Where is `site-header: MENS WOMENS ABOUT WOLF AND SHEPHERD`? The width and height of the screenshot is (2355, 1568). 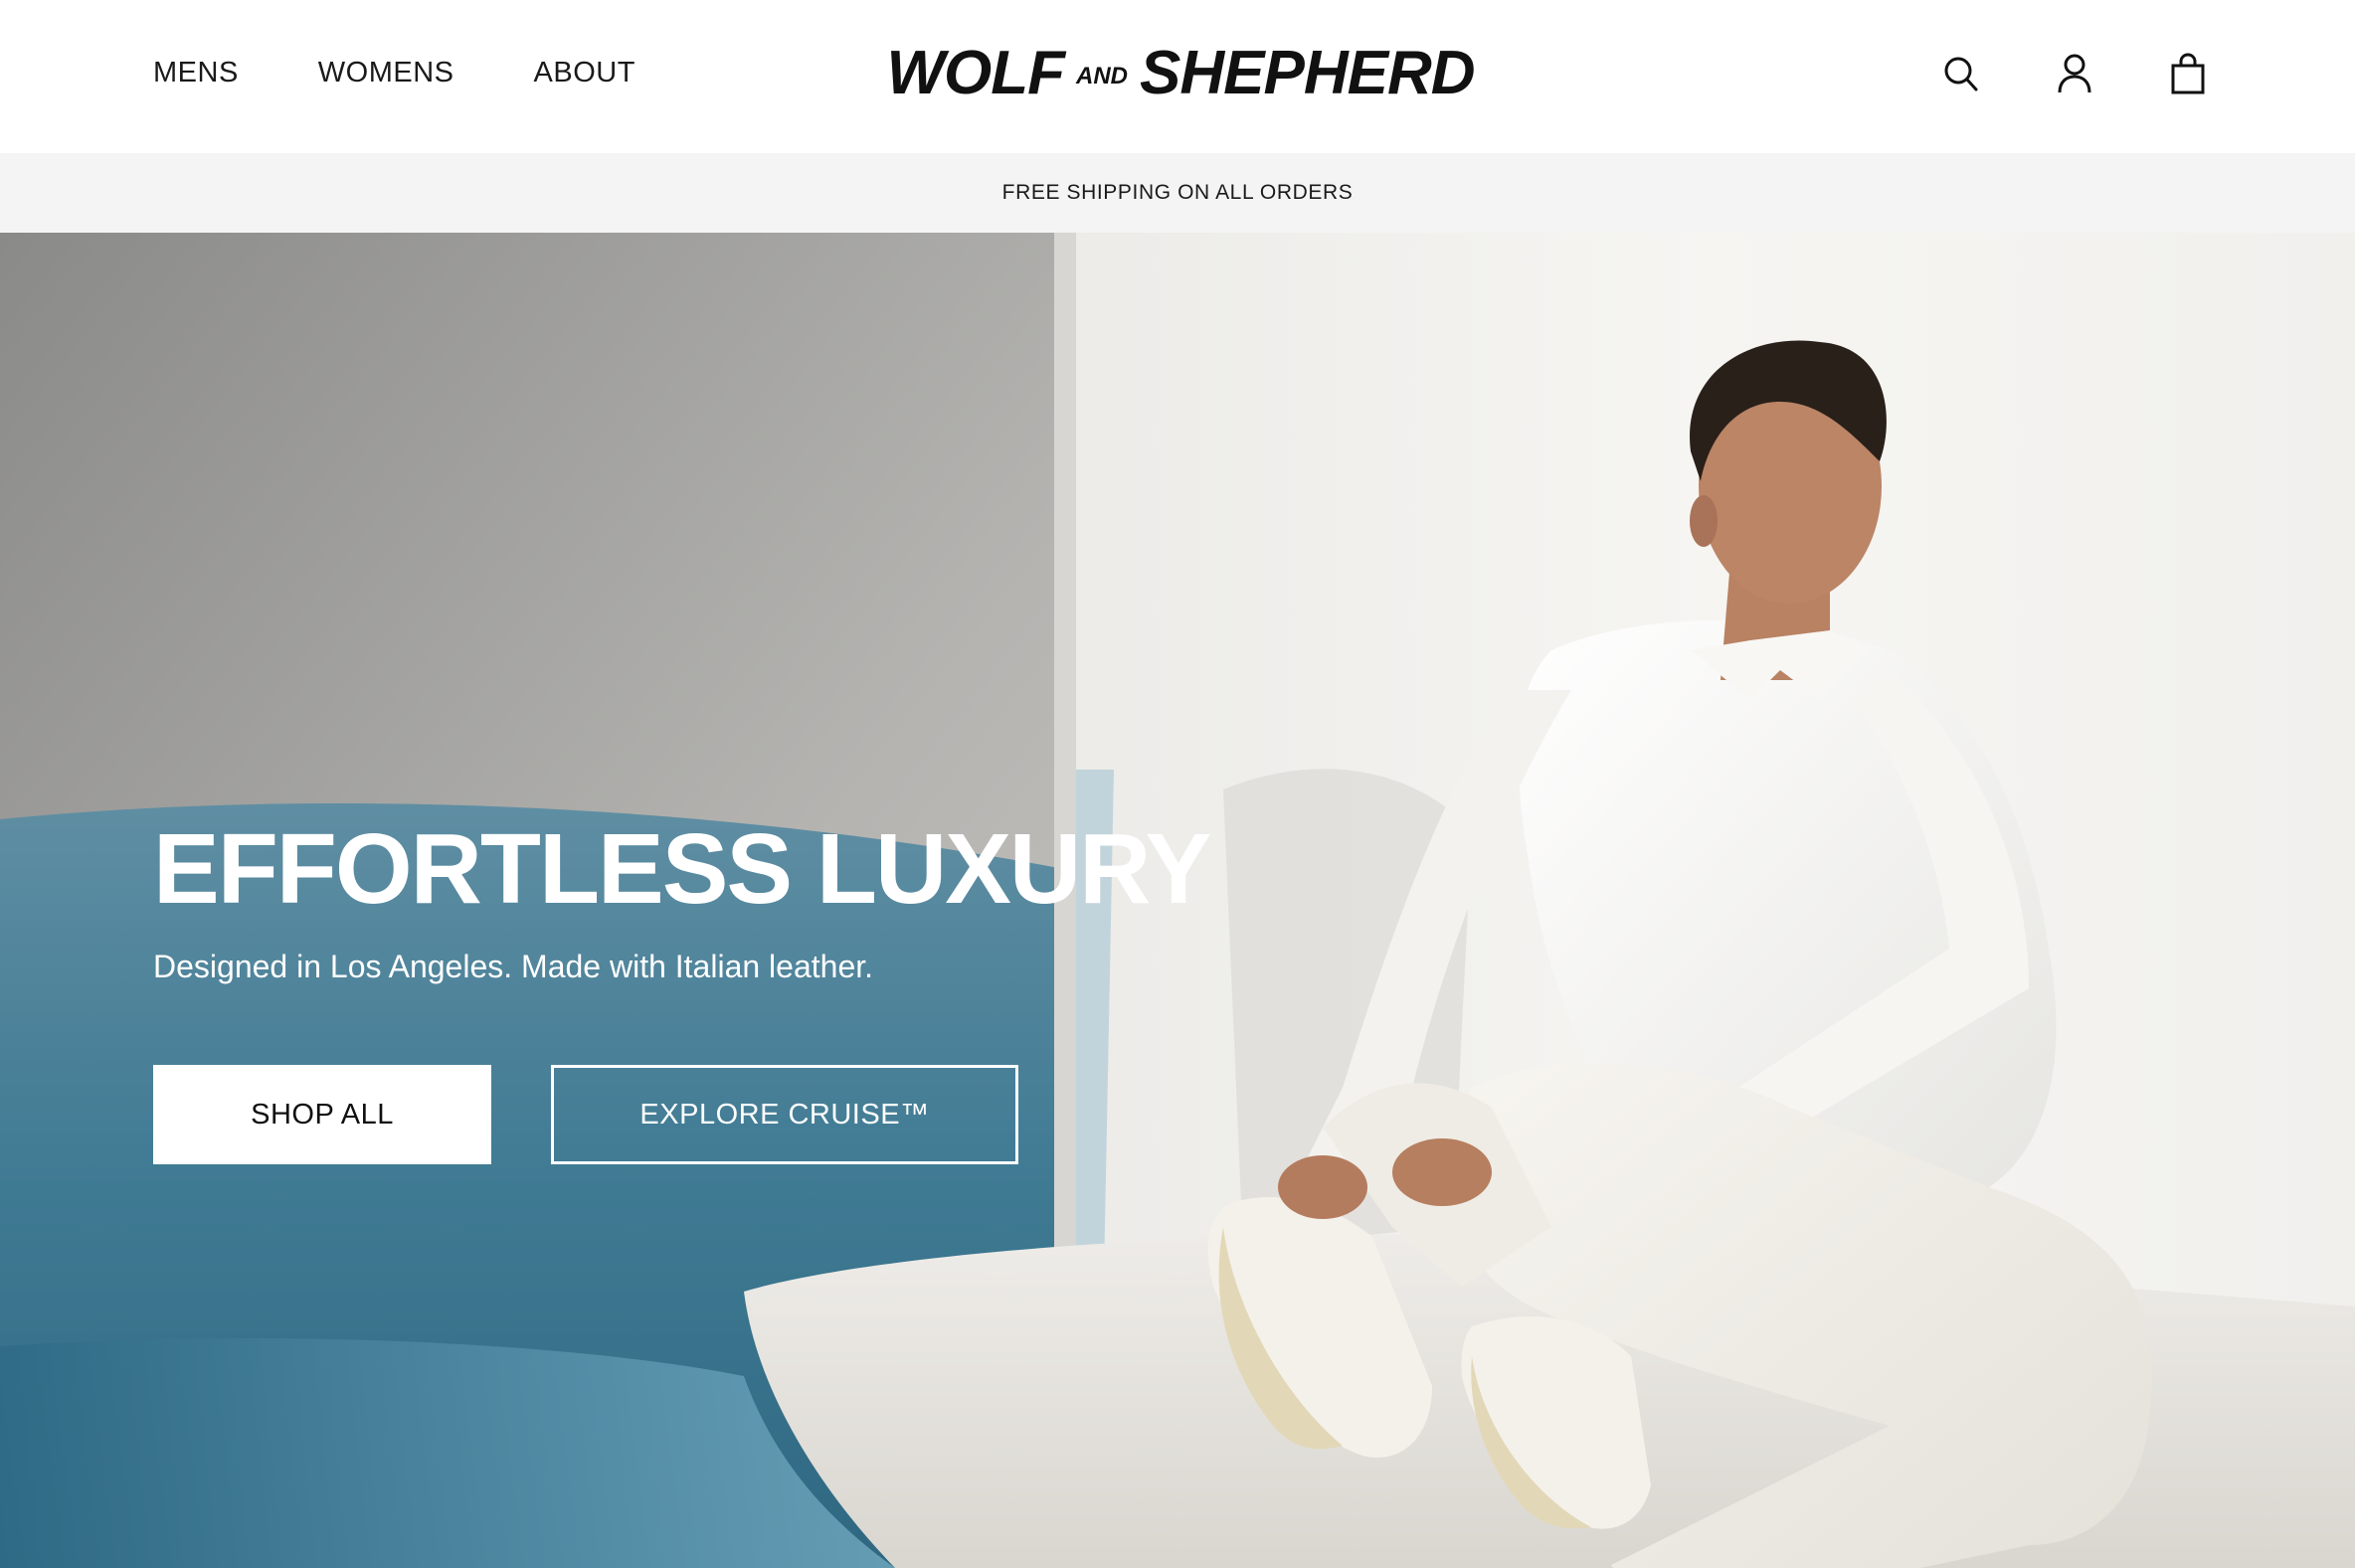 site-header: MENS WOMENS ABOUT WOLF AND SHEPHERD is located at coordinates (1177, 76).